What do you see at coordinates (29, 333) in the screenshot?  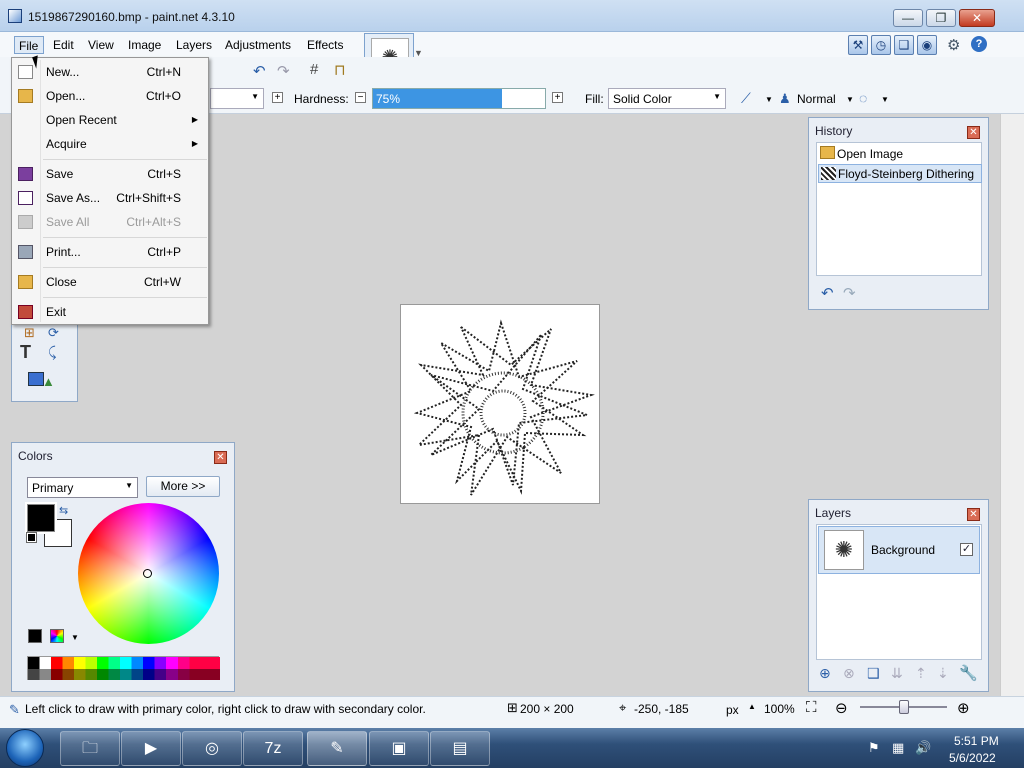 I see `clone-stamp-tool-icon: ⊞` at bounding box center [29, 333].